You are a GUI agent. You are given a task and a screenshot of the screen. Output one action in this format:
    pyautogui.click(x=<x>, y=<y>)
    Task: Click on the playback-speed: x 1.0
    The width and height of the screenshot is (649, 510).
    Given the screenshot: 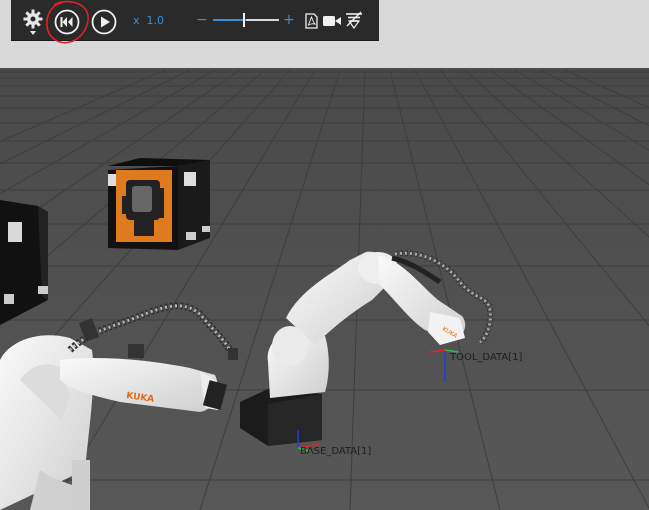 What is the action you would take?
    pyautogui.click(x=148, y=21)
    